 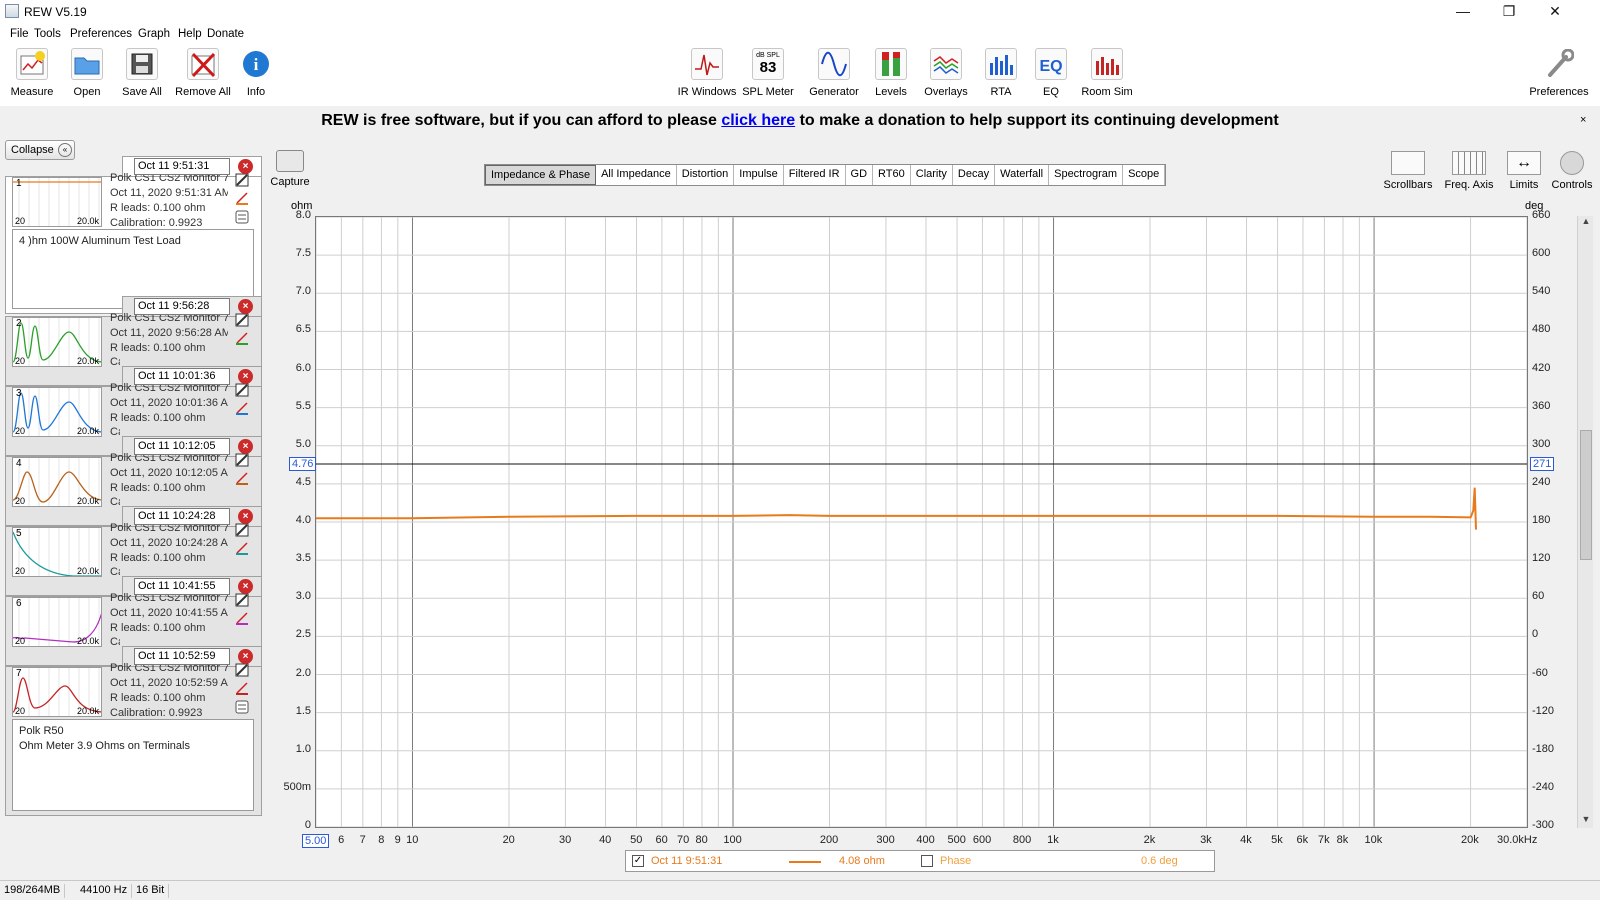 What do you see at coordinates (115, 502) in the screenshot?
I see `measurement-info-line: Calibration: 0.9923` at bounding box center [115, 502].